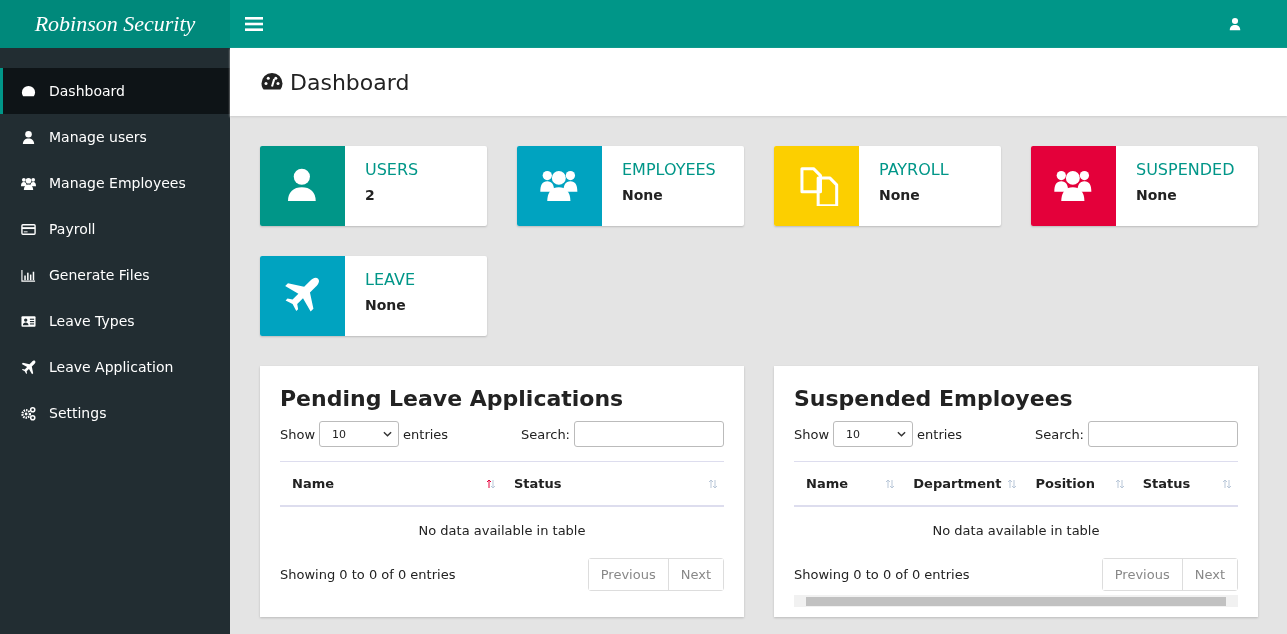  What do you see at coordinates (1185, 169) in the screenshot?
I see `stat-label: SUSPENDED` at bounding box center [1185, 169].